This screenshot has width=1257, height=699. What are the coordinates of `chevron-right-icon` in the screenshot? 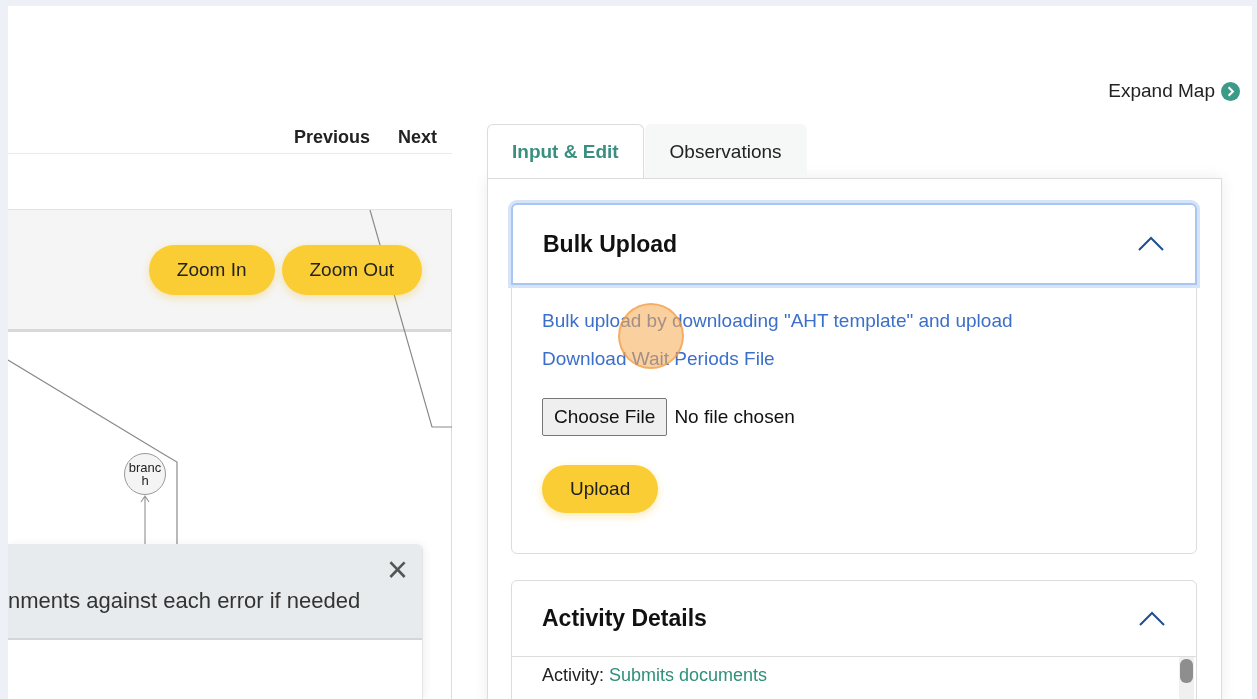 It's located at (1230, 91).